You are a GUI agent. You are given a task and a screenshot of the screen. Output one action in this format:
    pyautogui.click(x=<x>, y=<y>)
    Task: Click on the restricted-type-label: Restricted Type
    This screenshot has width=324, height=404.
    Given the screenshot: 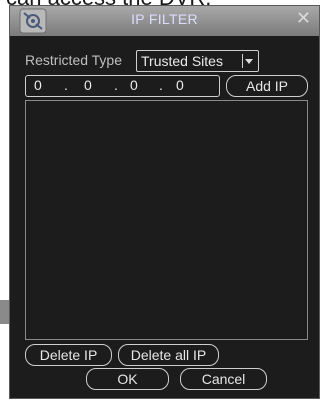 What is the action you would take?
    pyautogui.click(x=74, y=60)
    